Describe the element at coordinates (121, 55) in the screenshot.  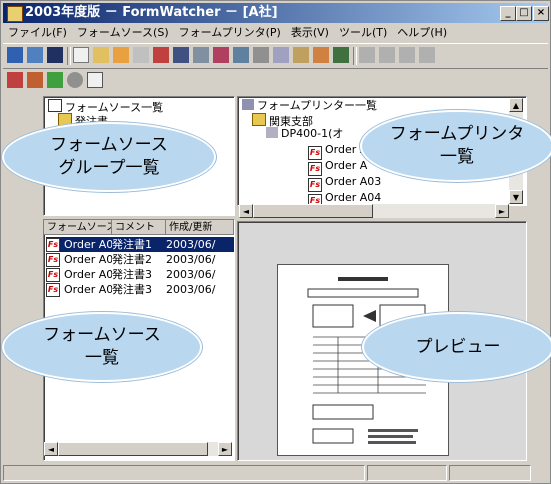
I see `import-icon` at that location.